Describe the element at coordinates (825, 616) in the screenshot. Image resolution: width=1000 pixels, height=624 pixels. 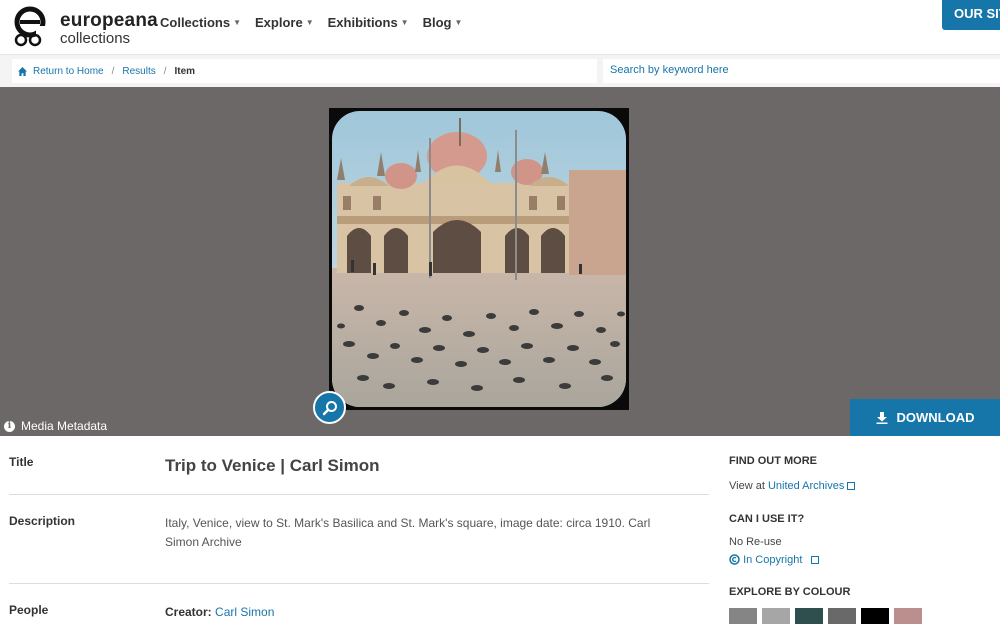
I see `colour-swatches` at that location.